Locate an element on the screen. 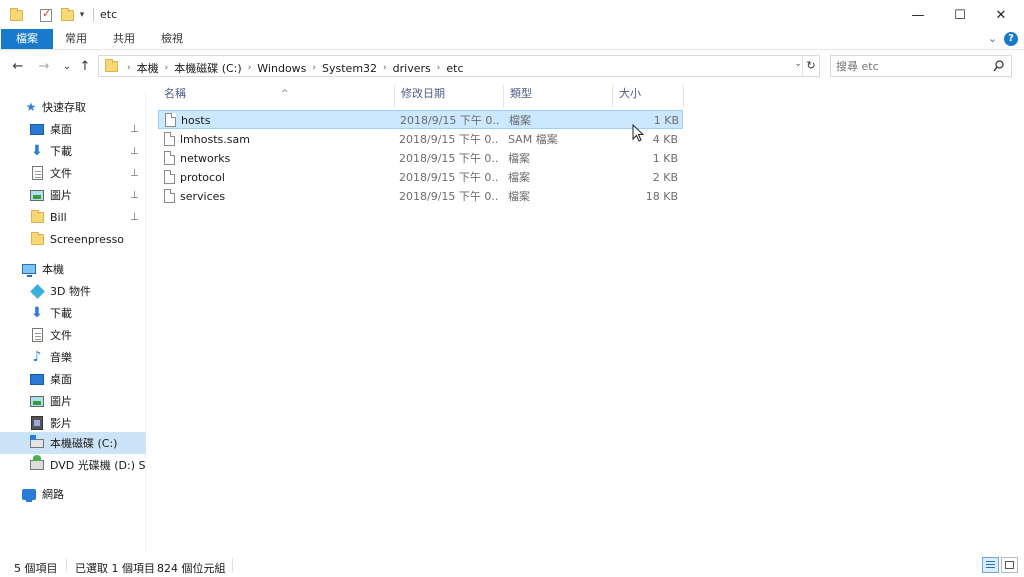 This screenshot has width=1024, height=577. large-icons-view-button is located at coordinates (1009, 565).